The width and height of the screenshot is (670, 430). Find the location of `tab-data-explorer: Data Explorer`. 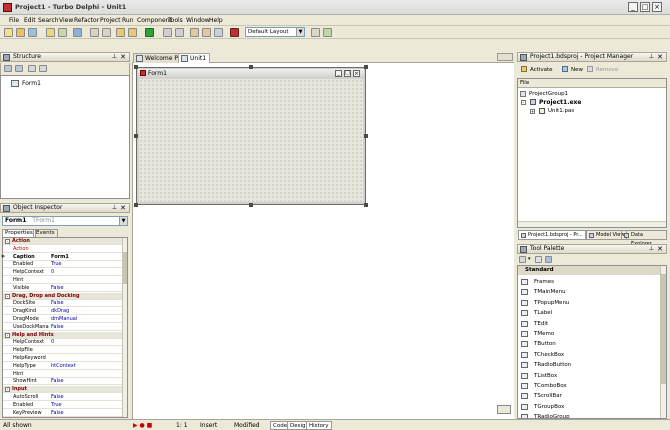

tab-data-explorer: Data Explorer is located at coordinates (644, 238).